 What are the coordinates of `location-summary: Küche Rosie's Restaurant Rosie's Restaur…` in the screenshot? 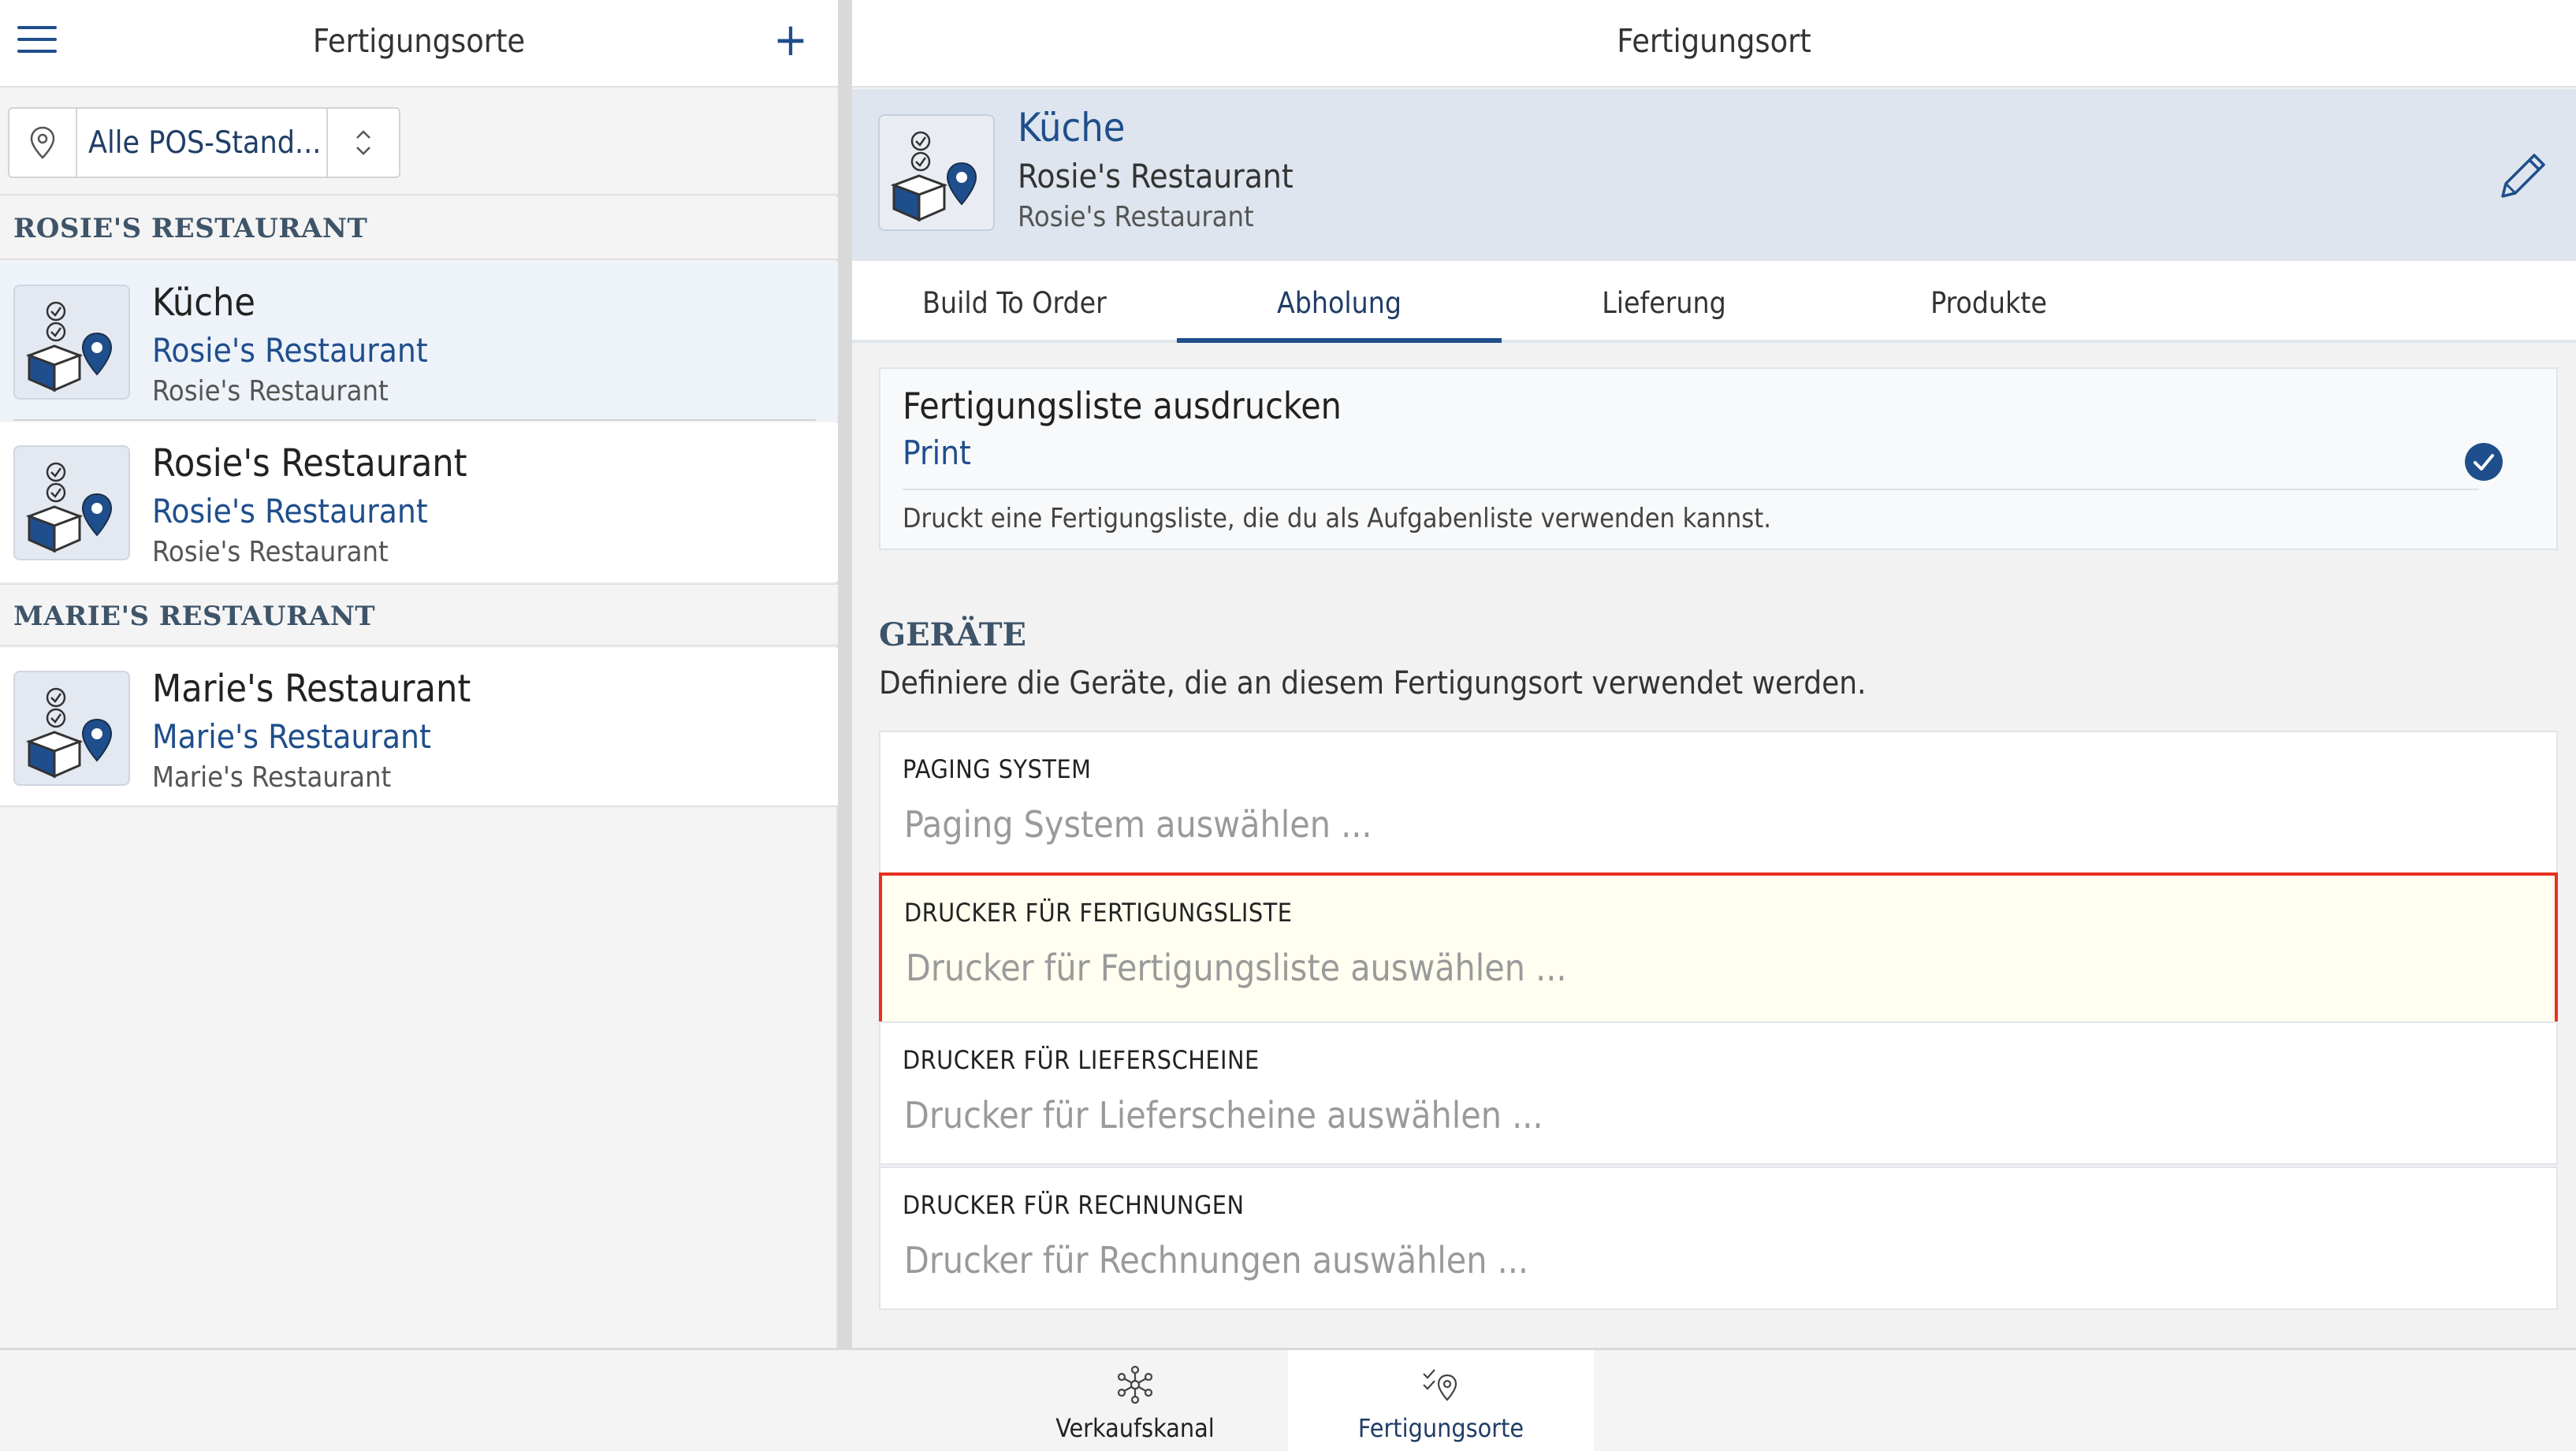 It's located at (1714, 175).